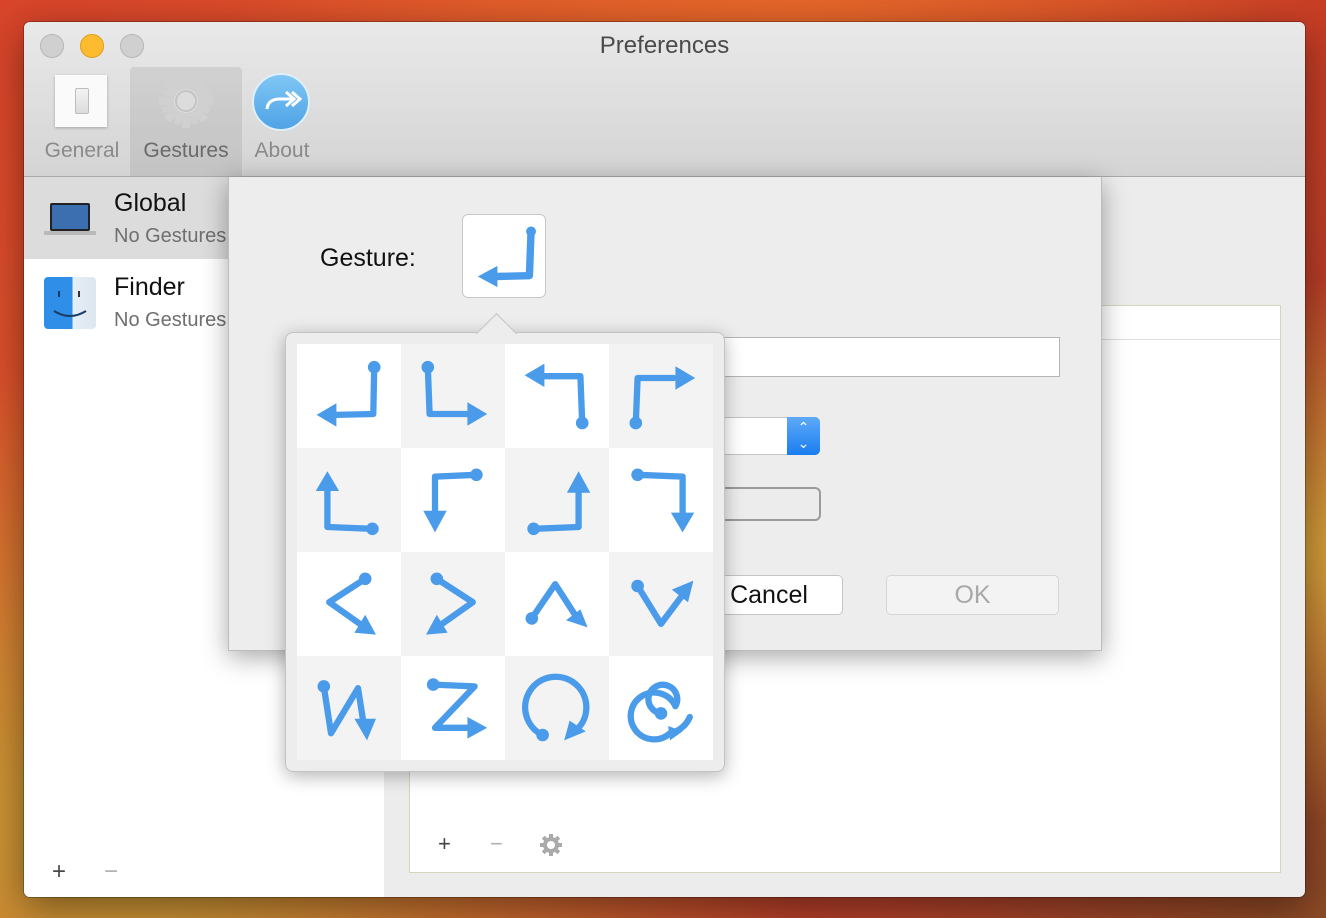 The image size is (1326, 918). I want to click on down-then-left-gesture-icon, so click(348, 393).